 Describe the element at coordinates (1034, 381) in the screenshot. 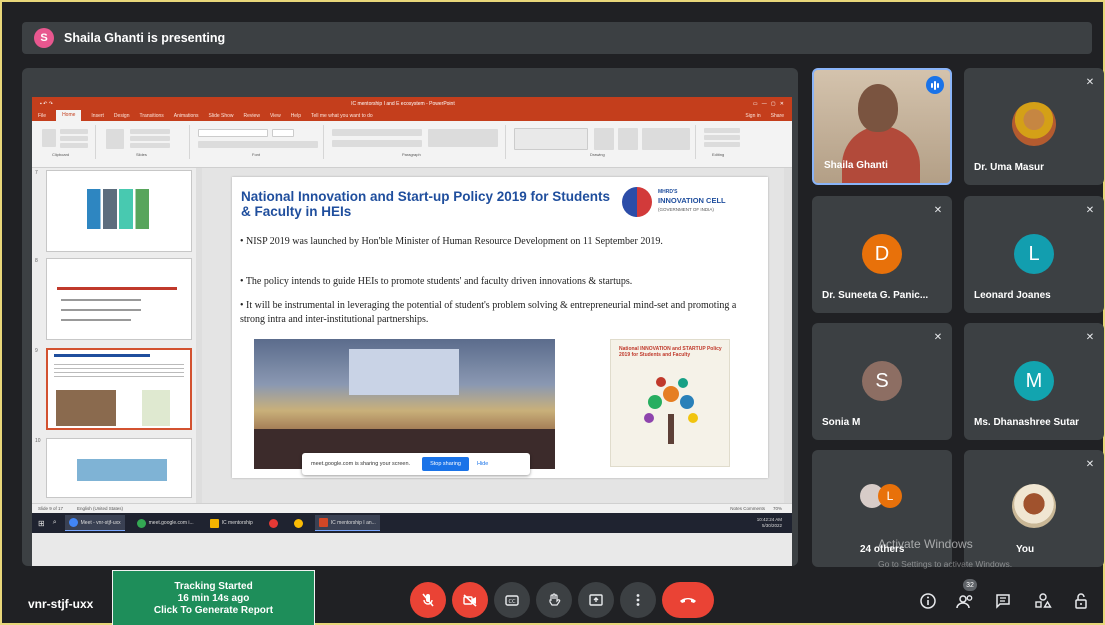

I see `participant-tile-dhanashree: ✕ M Ms. Dhanashree Sutar` at that location.